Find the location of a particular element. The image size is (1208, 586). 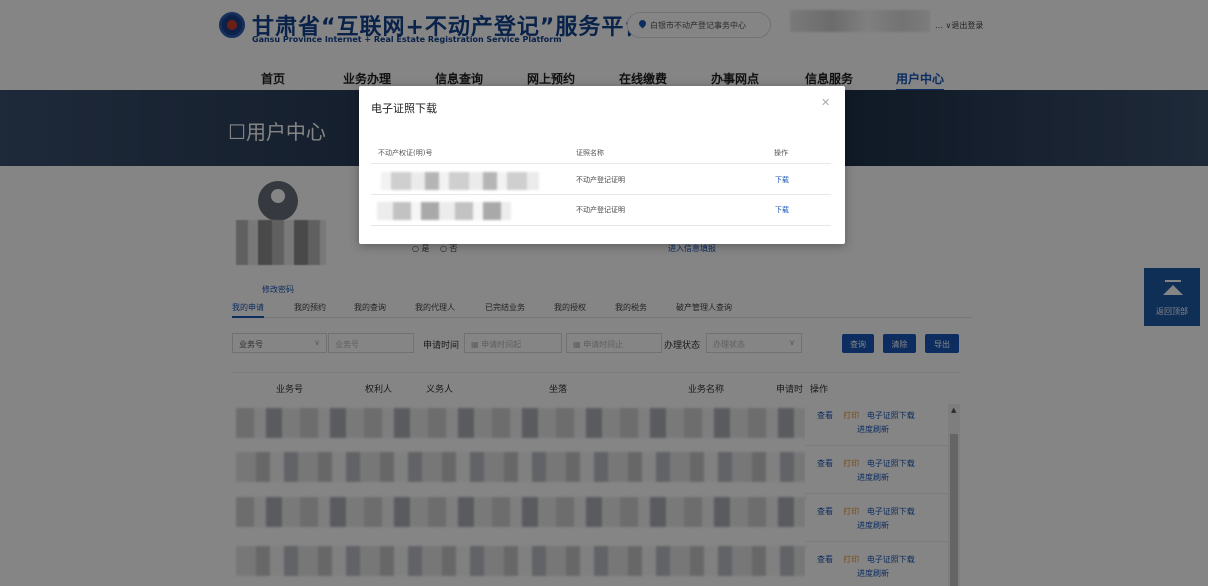

modal-header-divider is located at coordinates (601, 163).